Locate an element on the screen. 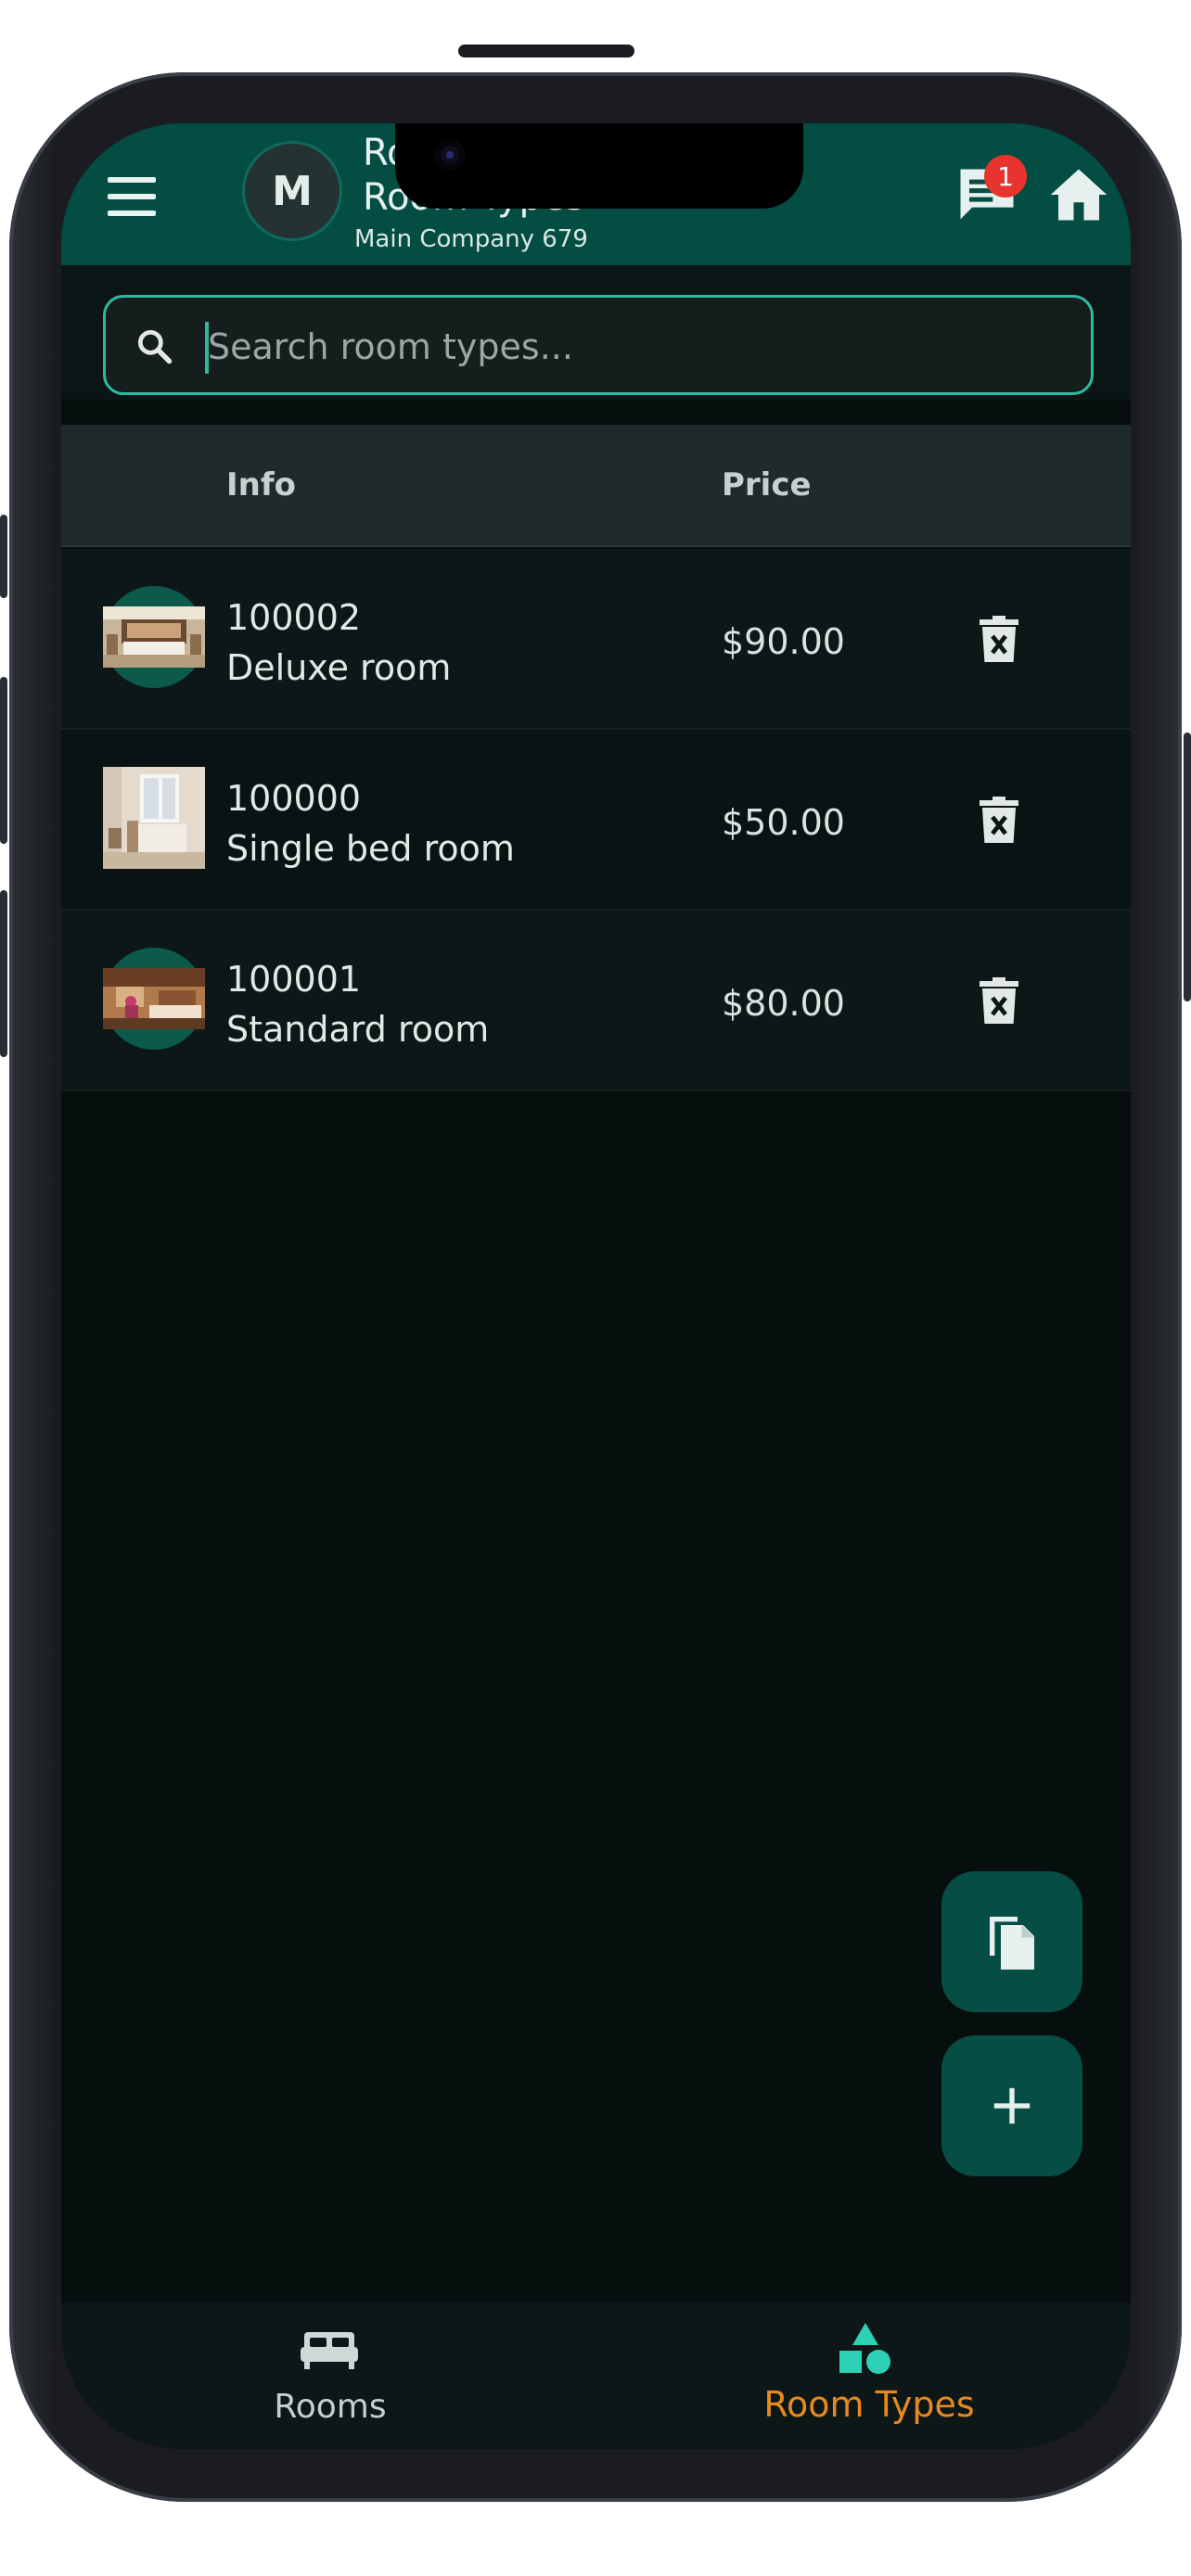  side-button is located at coordinates (3, 556).